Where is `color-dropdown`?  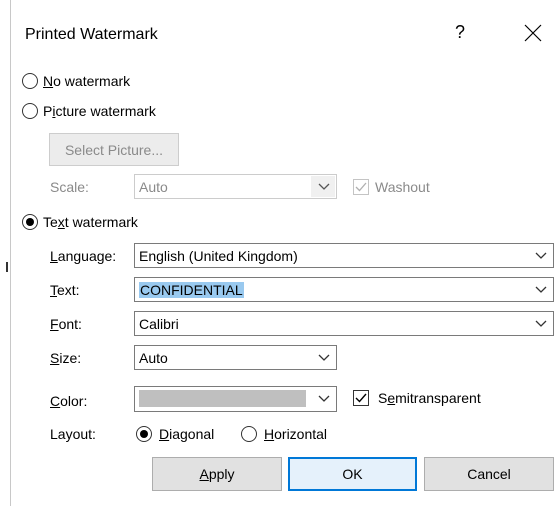 color-dropdown is located at coordinates (235, 399).